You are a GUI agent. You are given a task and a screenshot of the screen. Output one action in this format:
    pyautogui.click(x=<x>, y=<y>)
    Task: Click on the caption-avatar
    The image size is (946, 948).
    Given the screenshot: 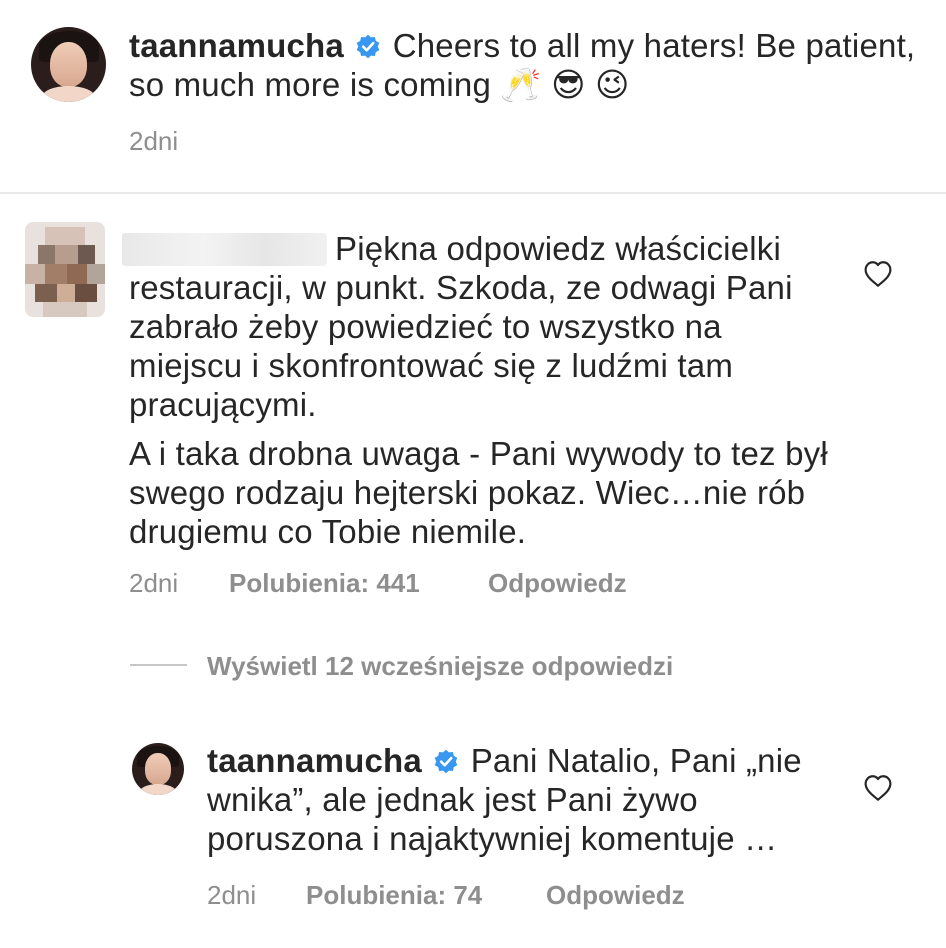 What is the action you would take?
    pyautogui.click(x=68, y=64)
    